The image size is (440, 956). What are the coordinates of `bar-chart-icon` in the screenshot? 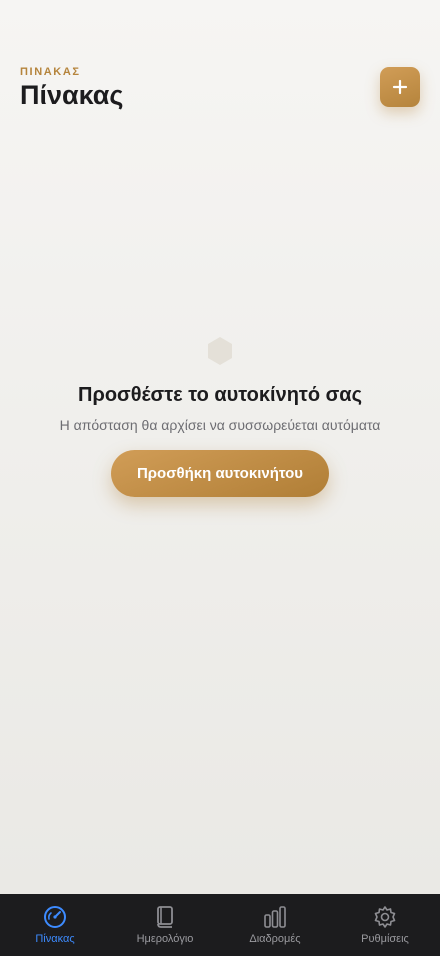 It's located at (275, 917).